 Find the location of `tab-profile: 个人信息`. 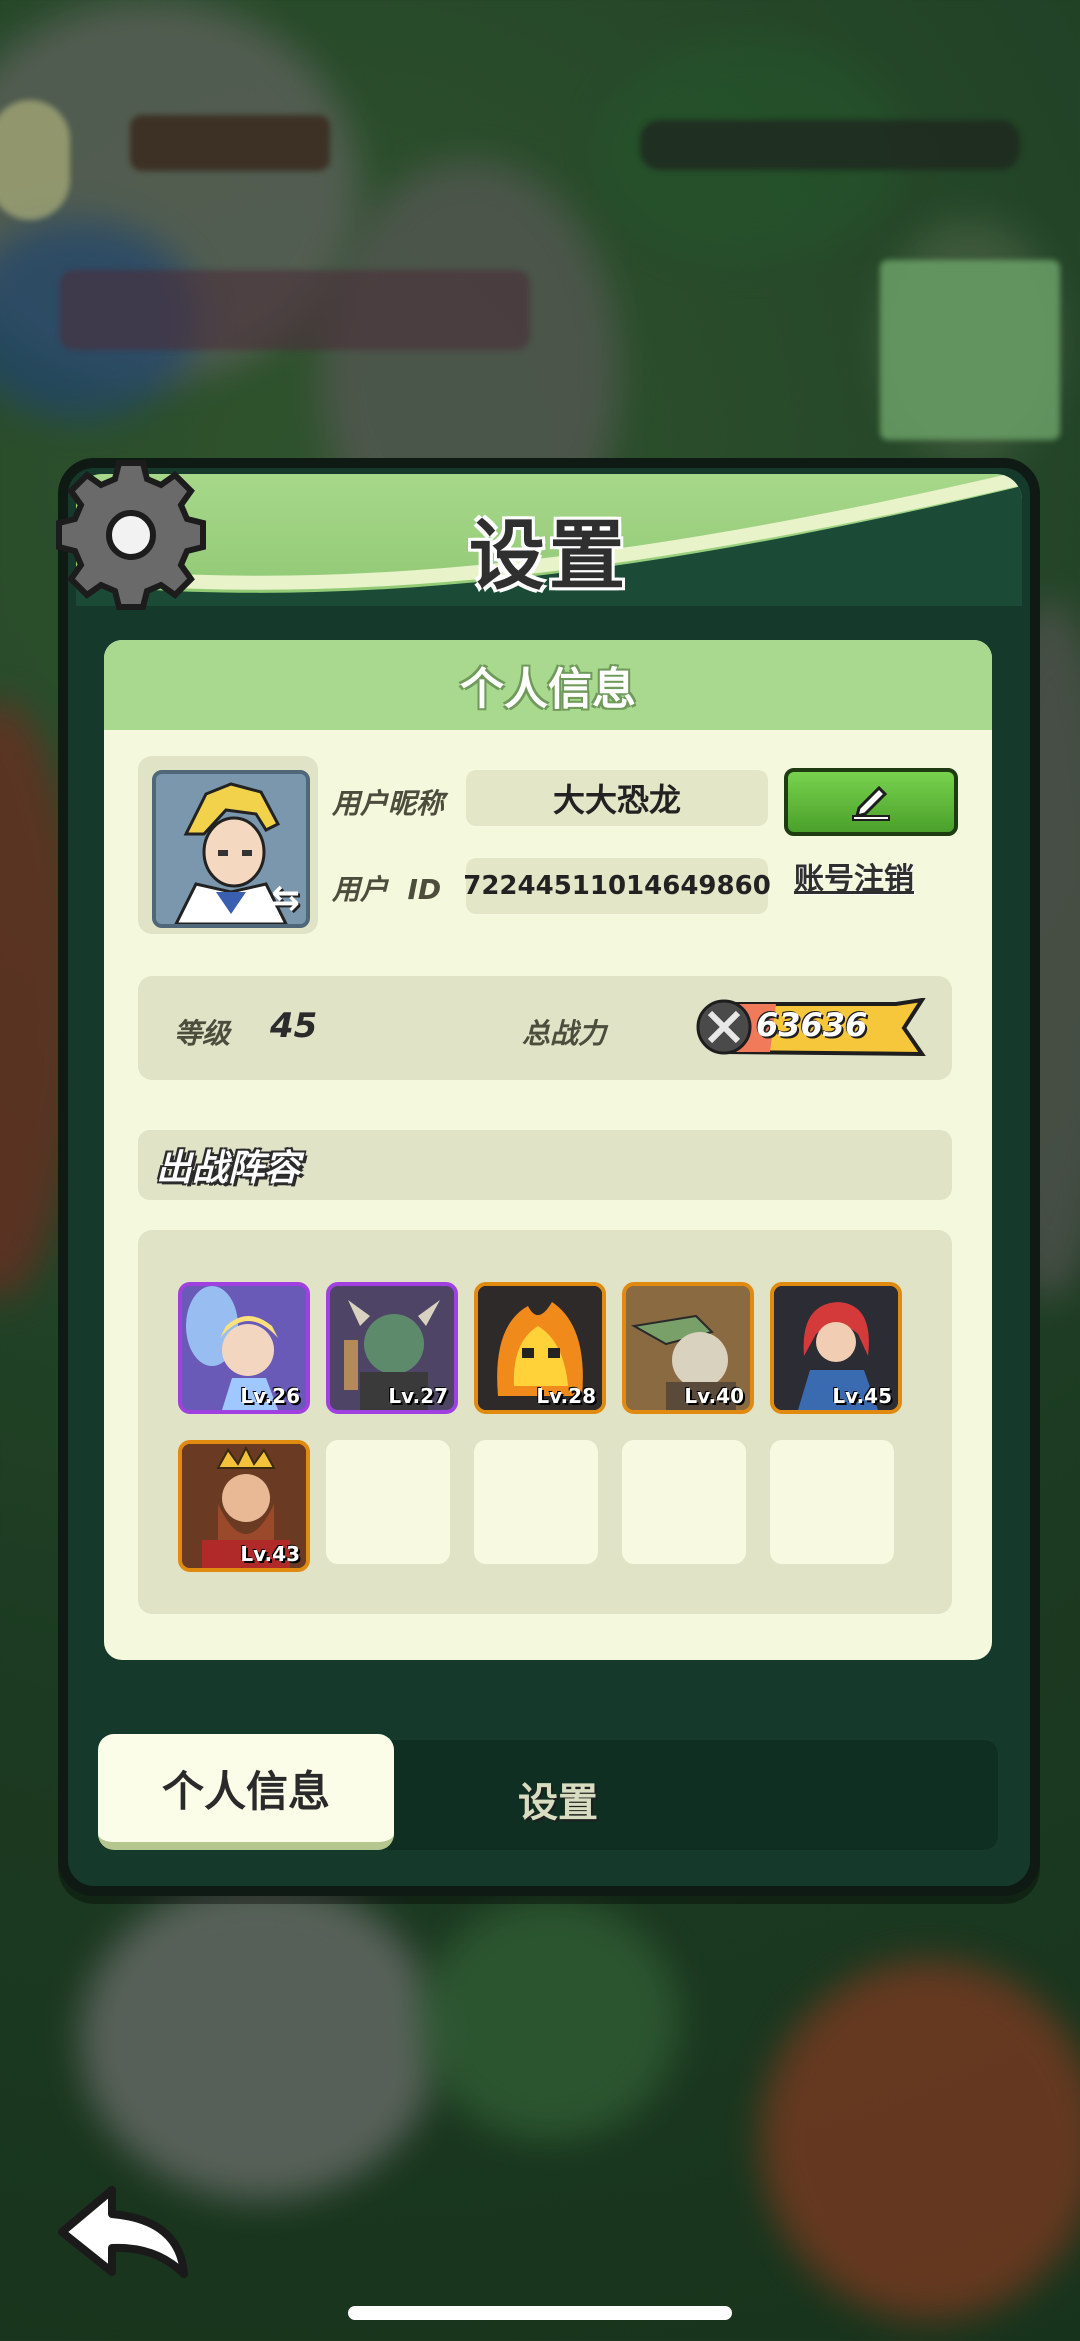

tab-profile: 个人信息 is located at coordinates (246, 1792).